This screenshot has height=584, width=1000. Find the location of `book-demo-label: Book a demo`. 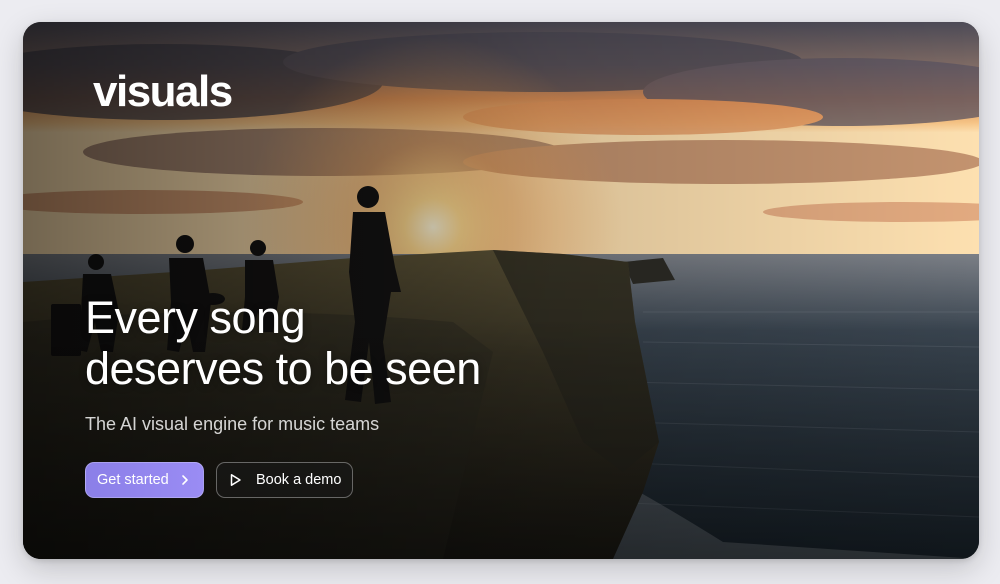

book-demo-label: Book a demo is located at coordinates (299, 480).